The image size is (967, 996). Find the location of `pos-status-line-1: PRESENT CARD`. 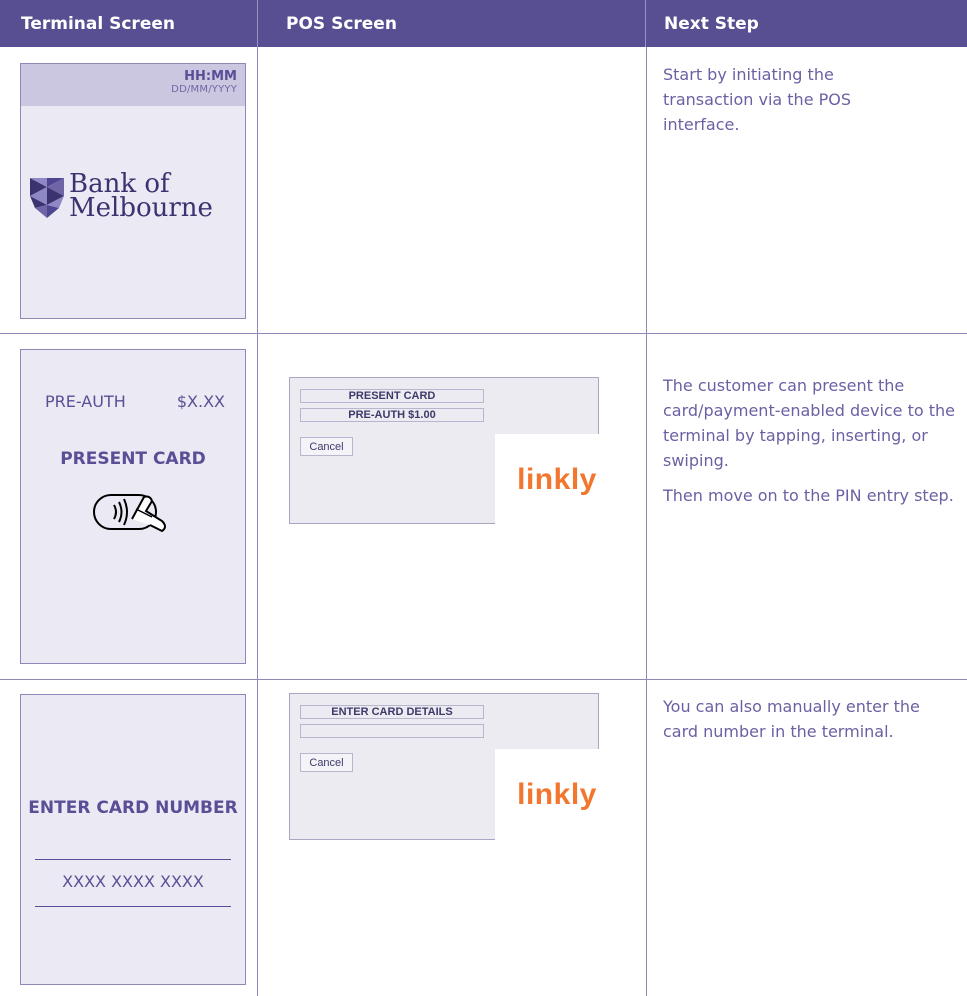

pos-status-line-1: PRESENT CARD is located at coordinates (392, 396).